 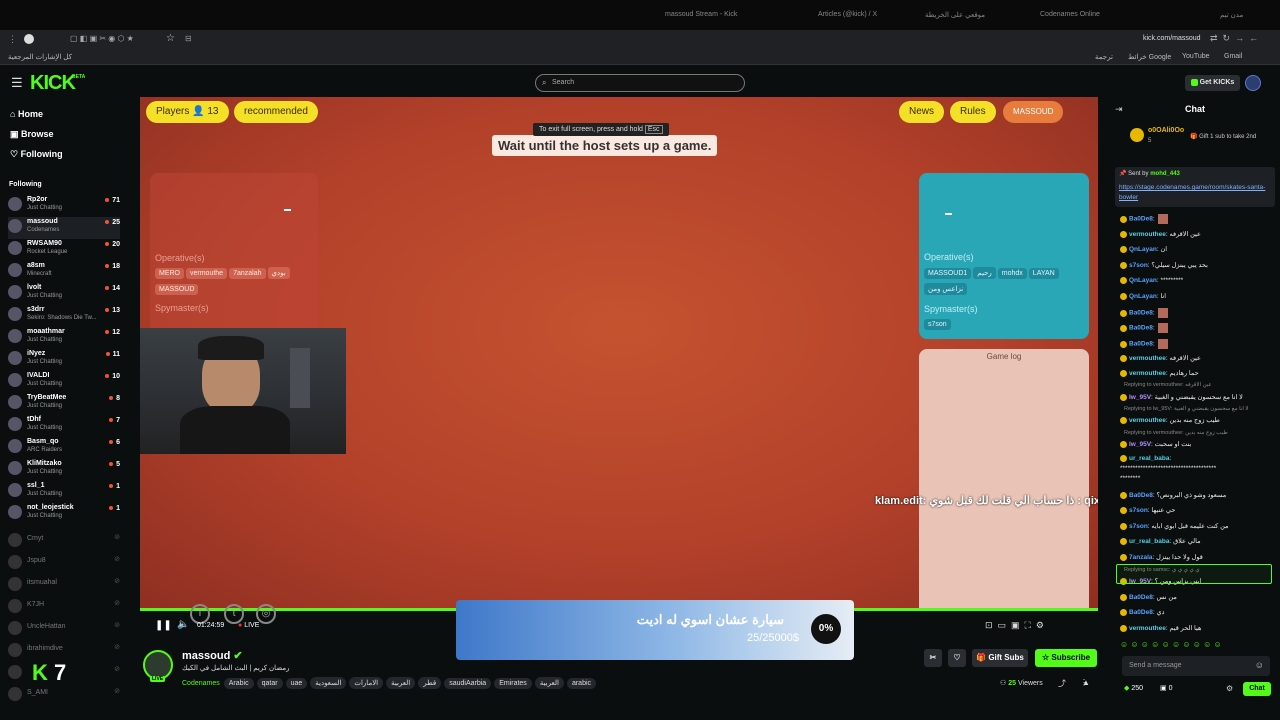 What do you see at coordinates (247, 273) in the screenshot?
I see `player-chip: 7anzalah` at bounding box center [247, 273].